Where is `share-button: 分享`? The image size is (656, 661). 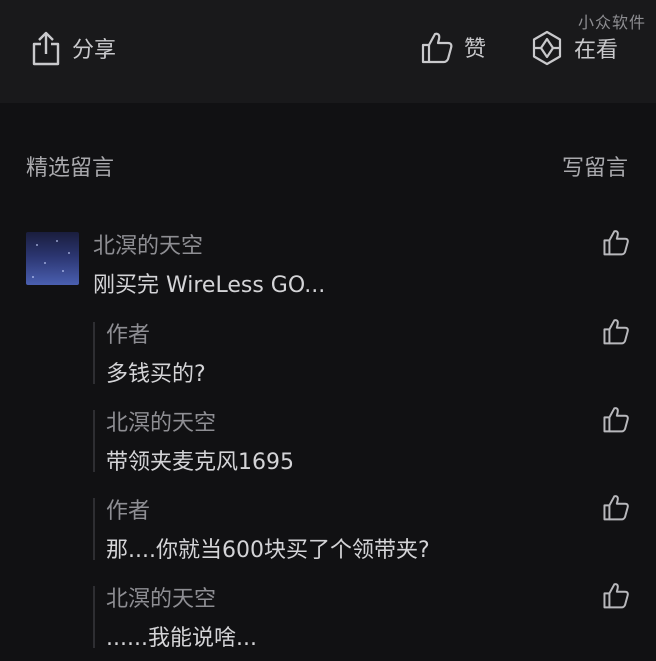 share-button: 分享 is located at coordinates (73, 48).